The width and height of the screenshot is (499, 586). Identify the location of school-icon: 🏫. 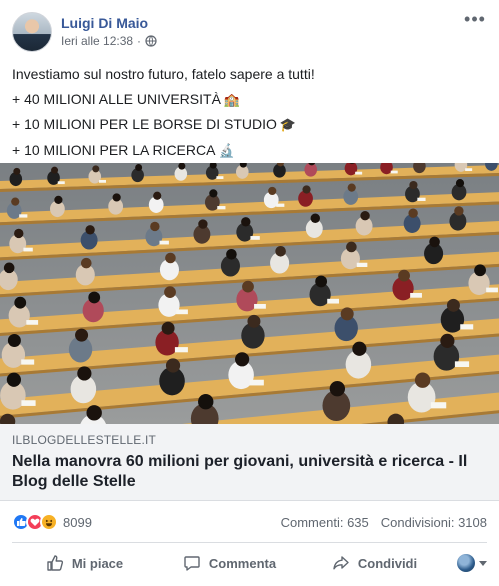
(232, 99).